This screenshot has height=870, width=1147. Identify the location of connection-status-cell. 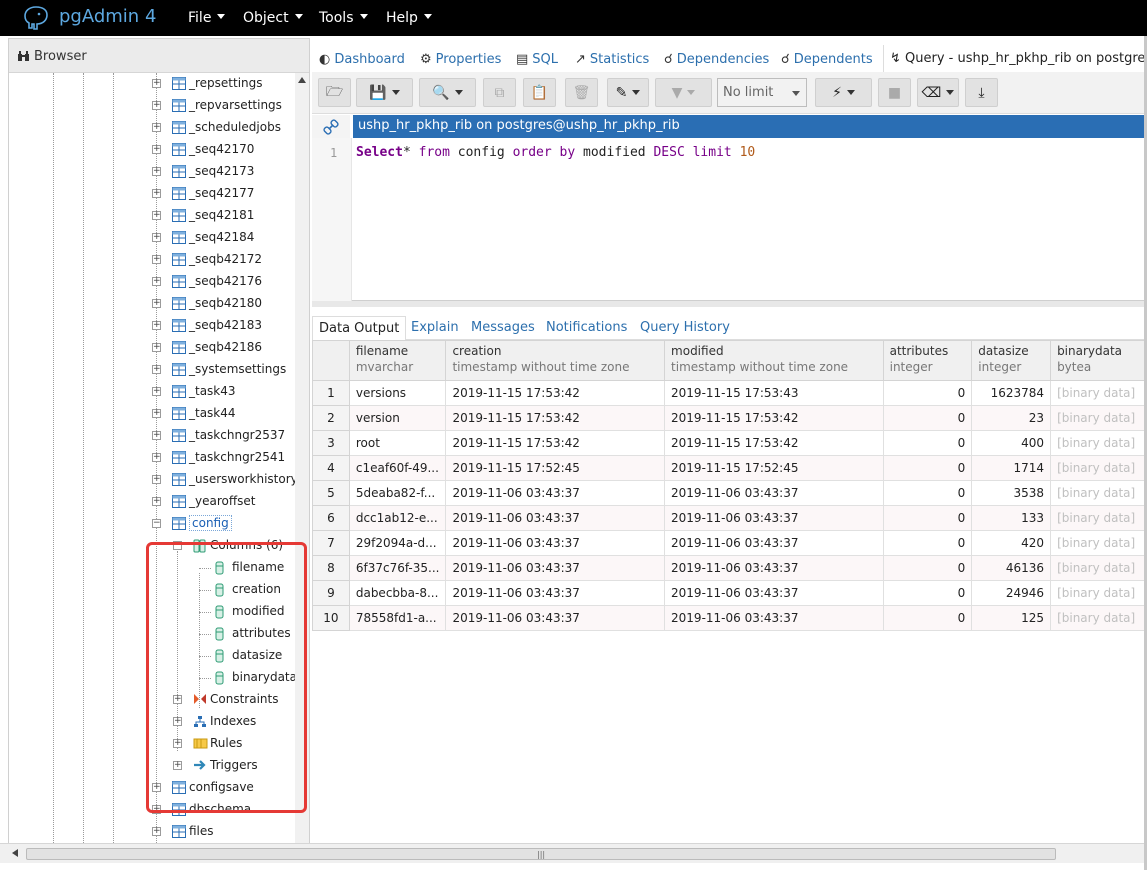
(331, 126).